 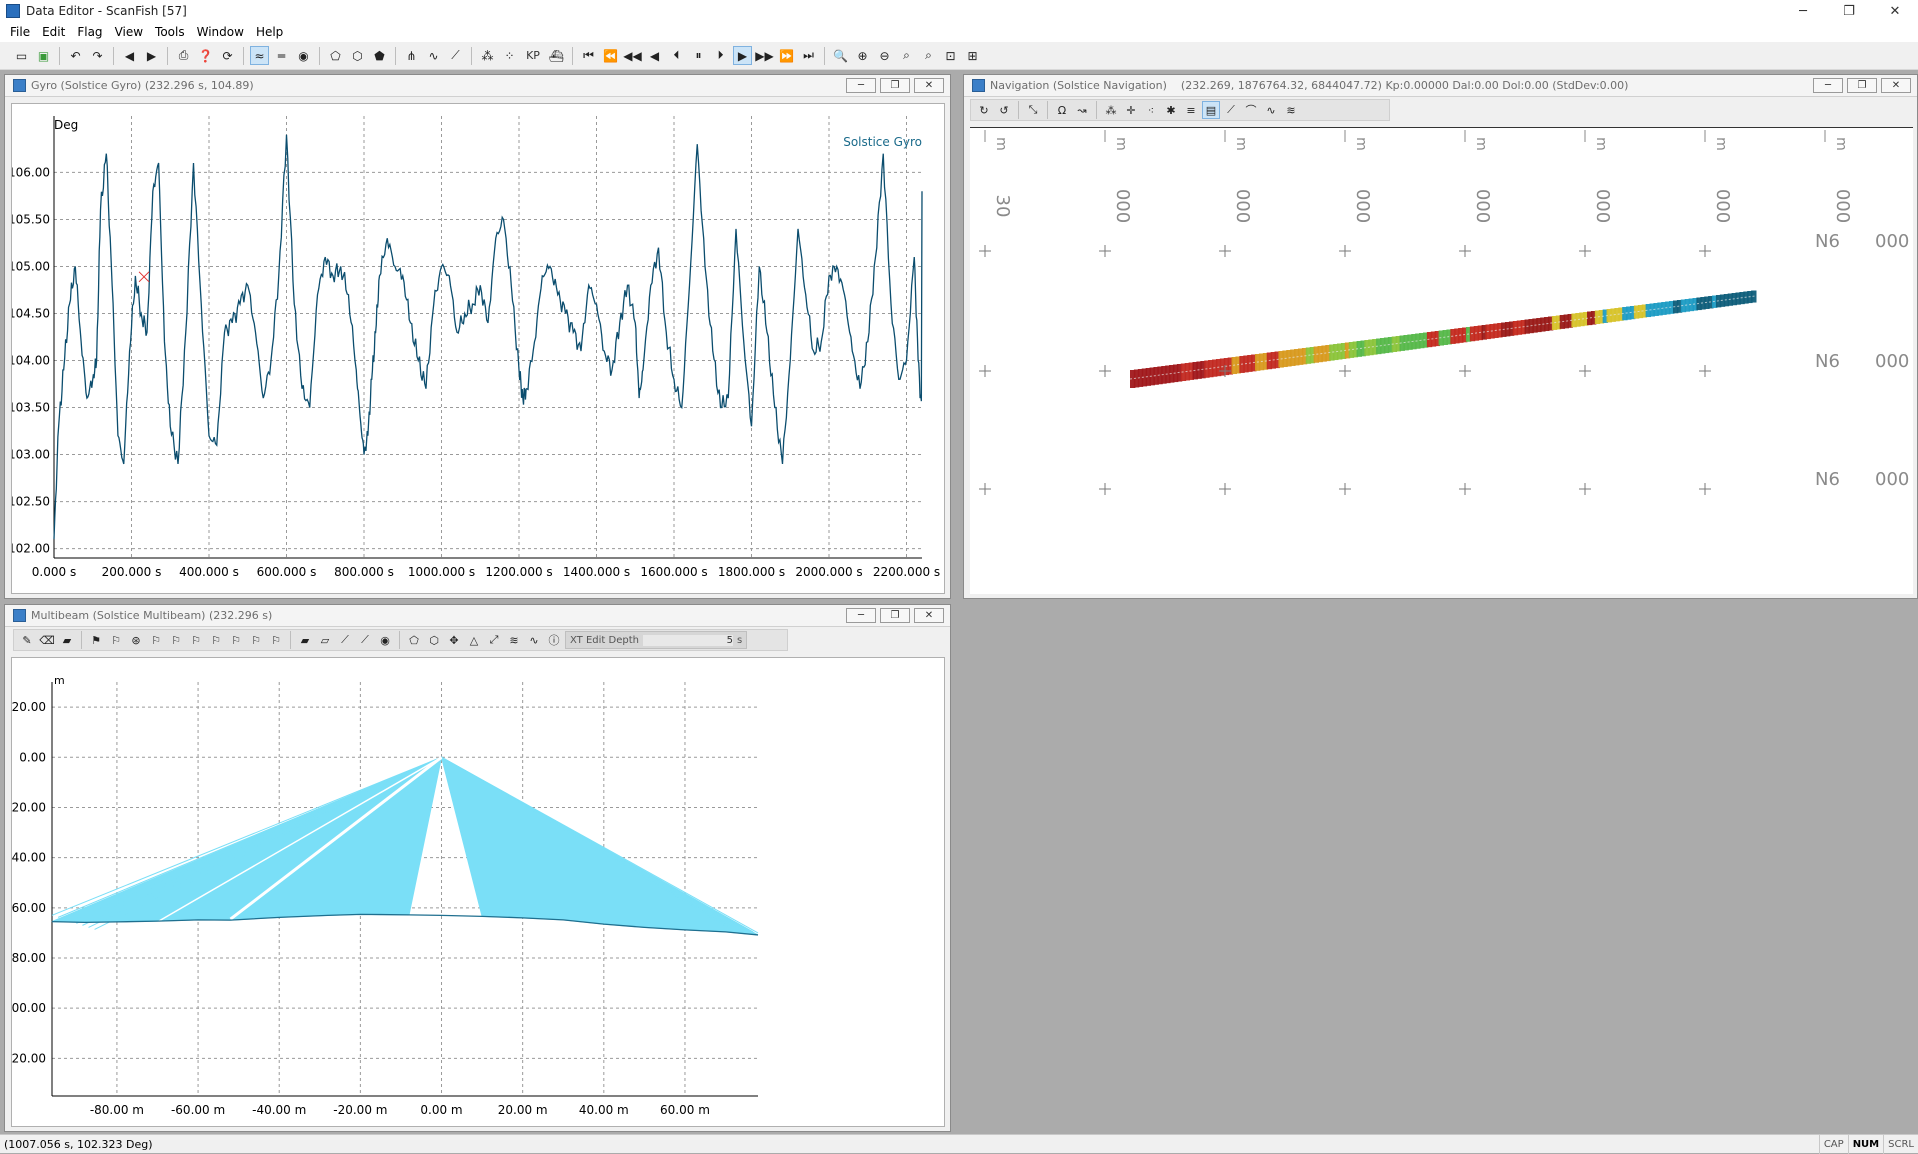 What do you see at coordinates (220, 32) in the screenshot?
I see `menu-window: Window` at bounding box center [220, 32].